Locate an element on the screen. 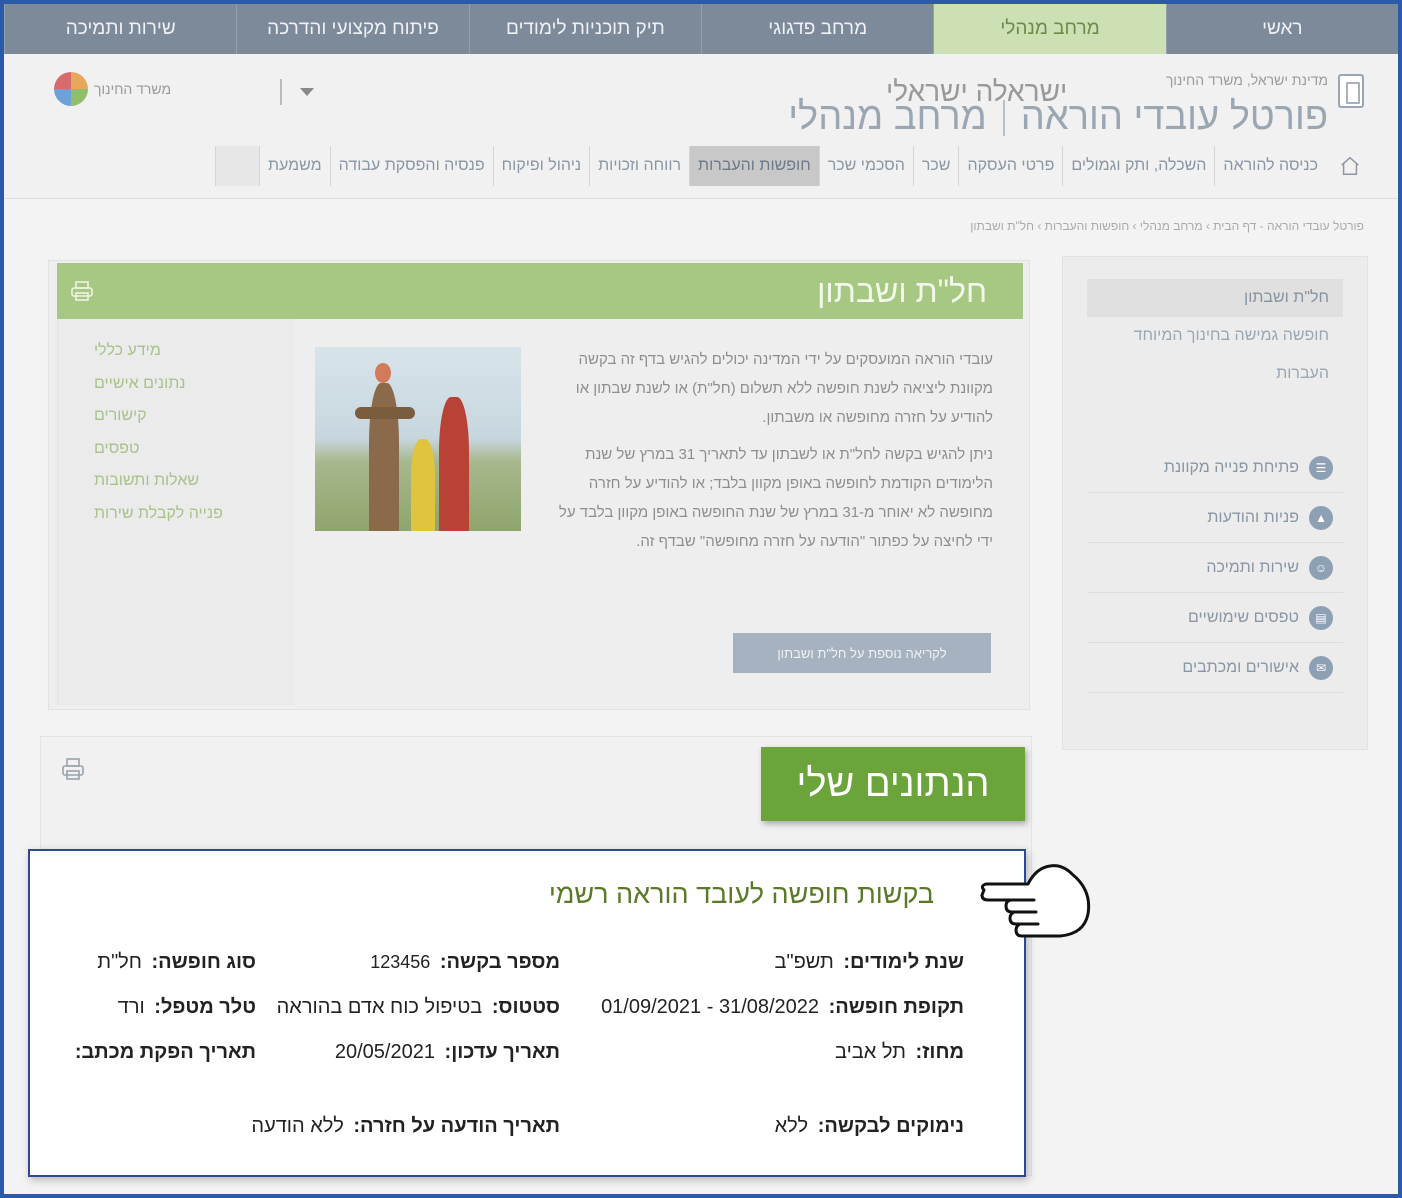  leave-type-value: חל"ת is located at coordinates (119, 962).